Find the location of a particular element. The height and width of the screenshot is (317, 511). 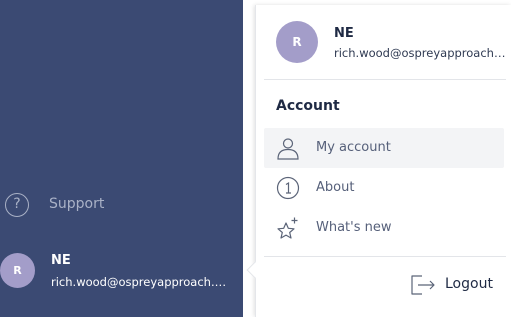

menu-item-whats-new: What's new is located at coordinates (384, 228).